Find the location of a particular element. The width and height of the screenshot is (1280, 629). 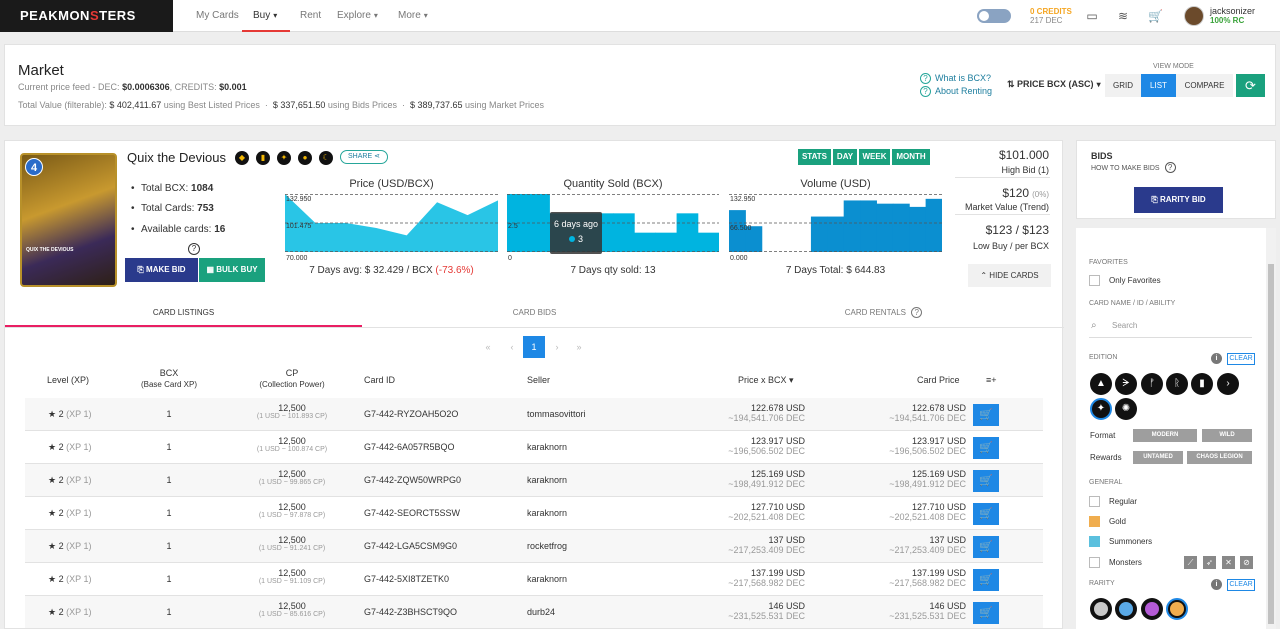

rewards-chaos-button: CHAOS LEGION is located at coordinates (1219, 457).